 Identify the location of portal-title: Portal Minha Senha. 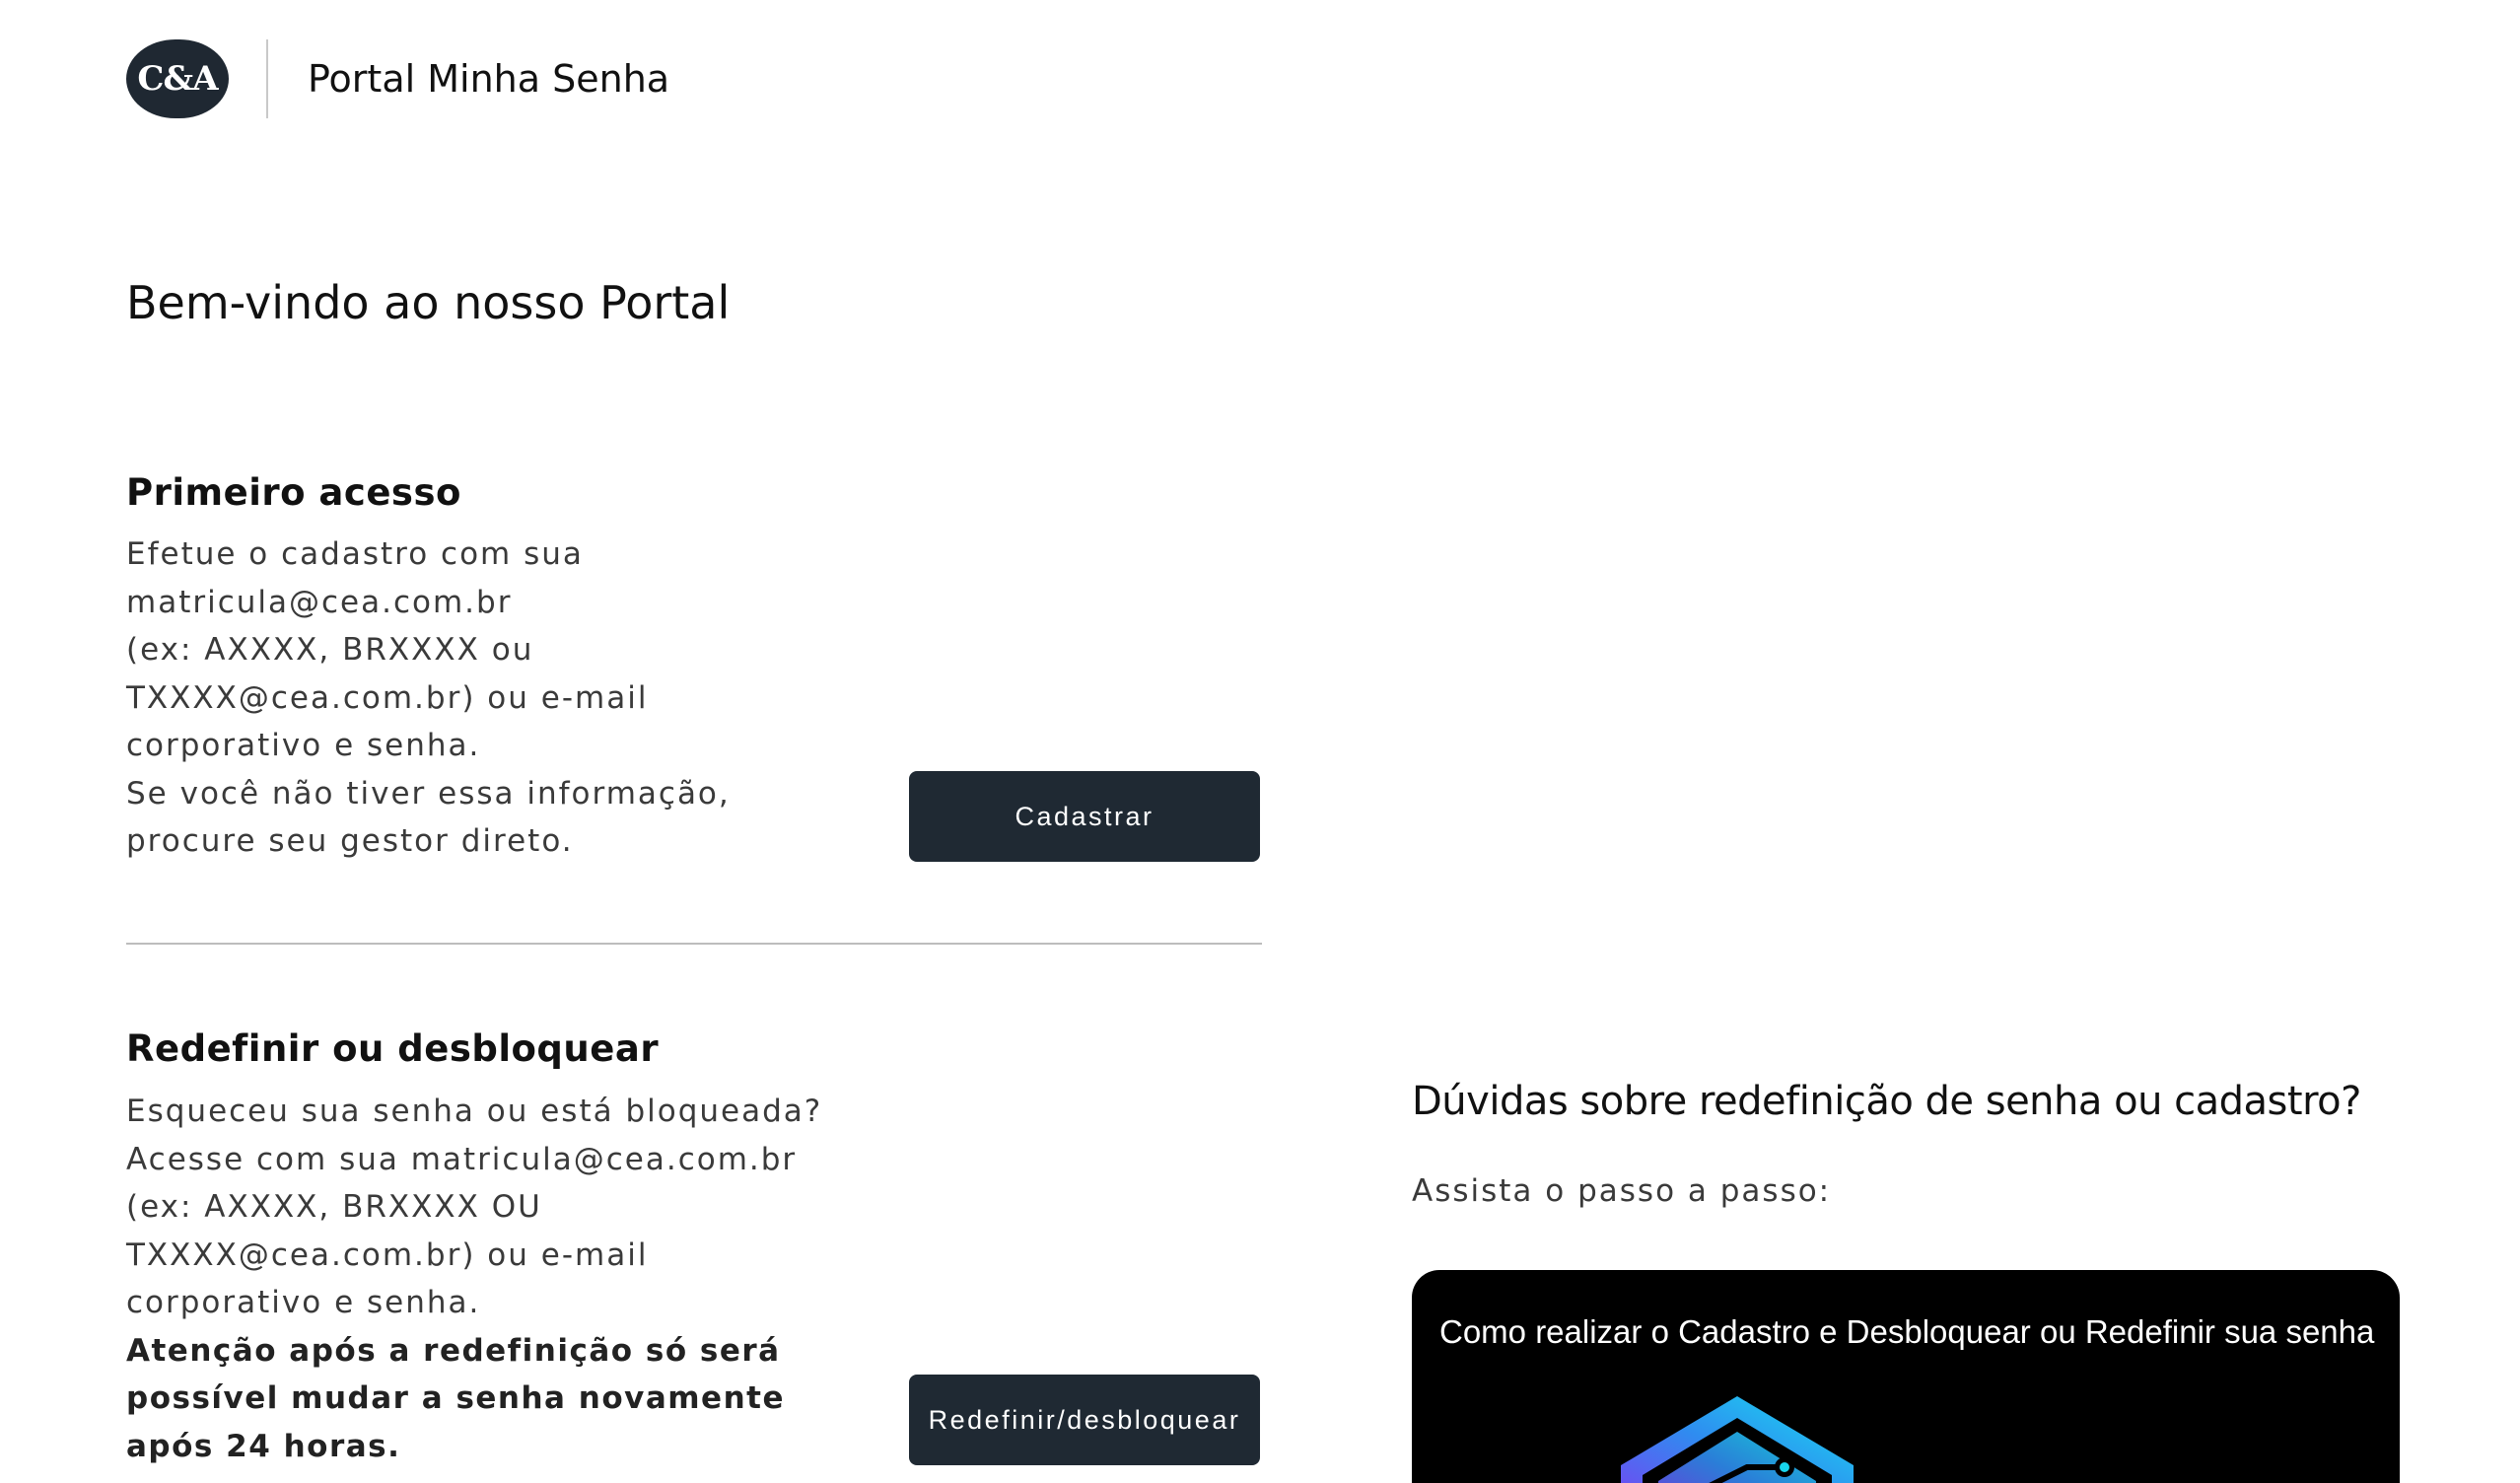
(489, 79).